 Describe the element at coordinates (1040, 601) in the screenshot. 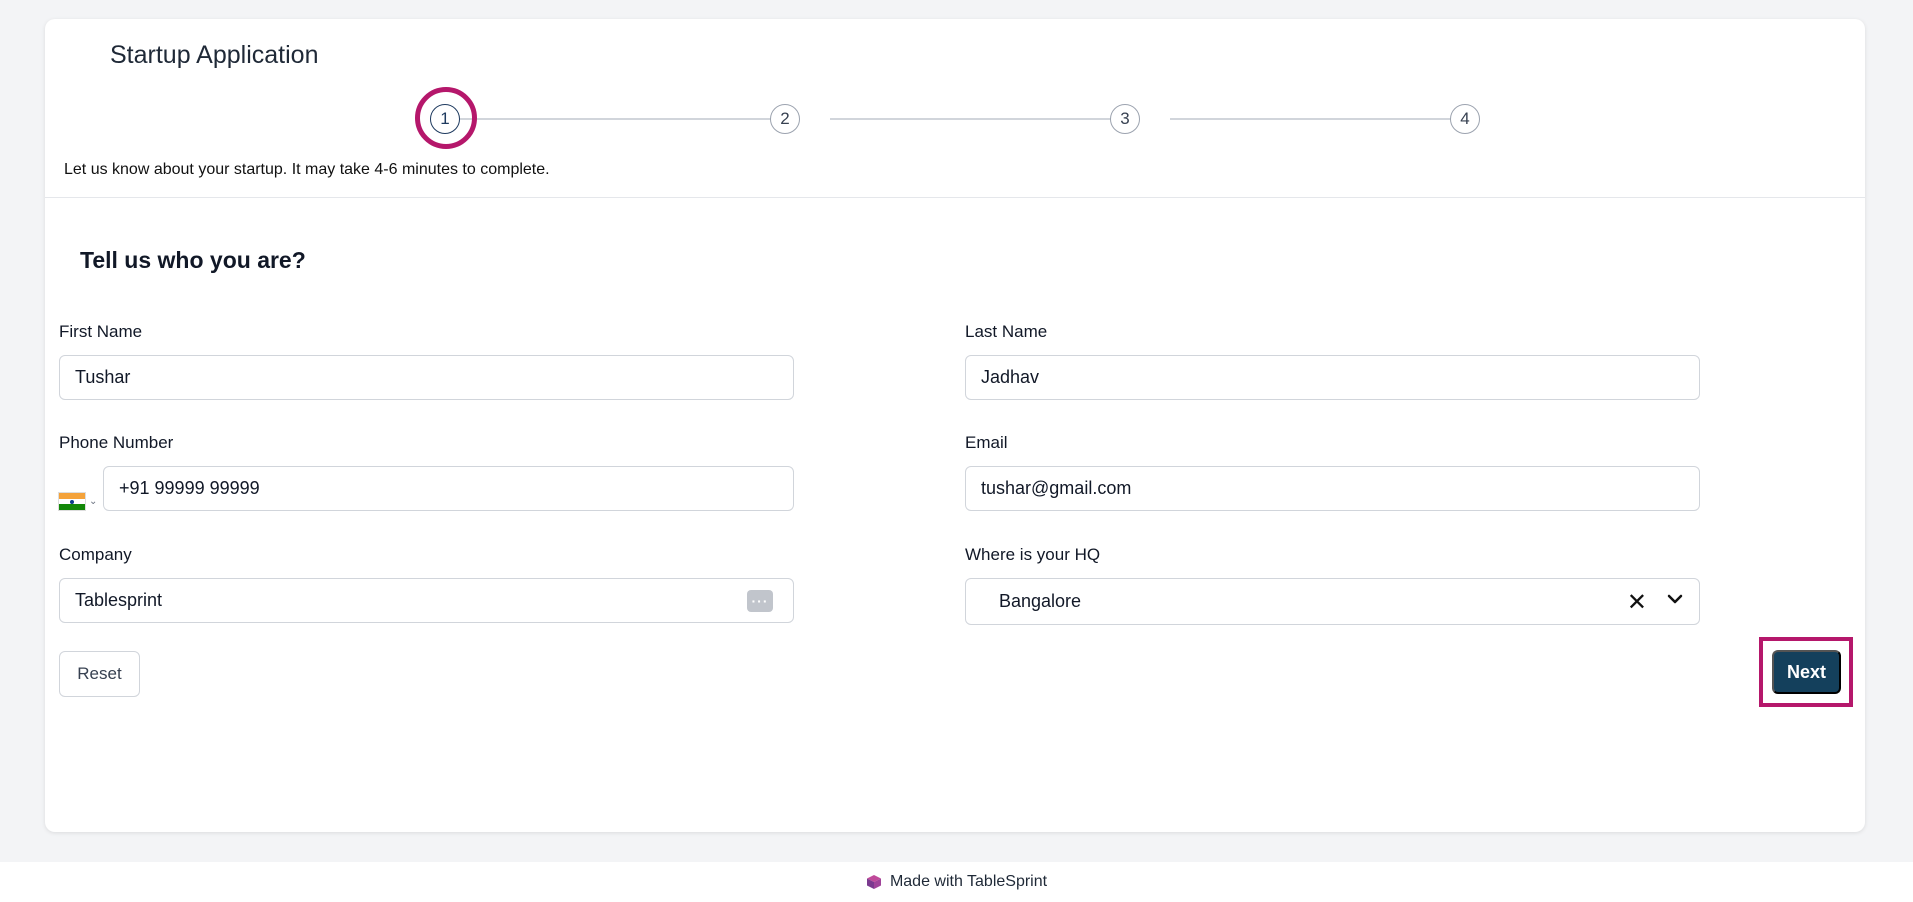

I see `hq-value: Bangalore` at that location.